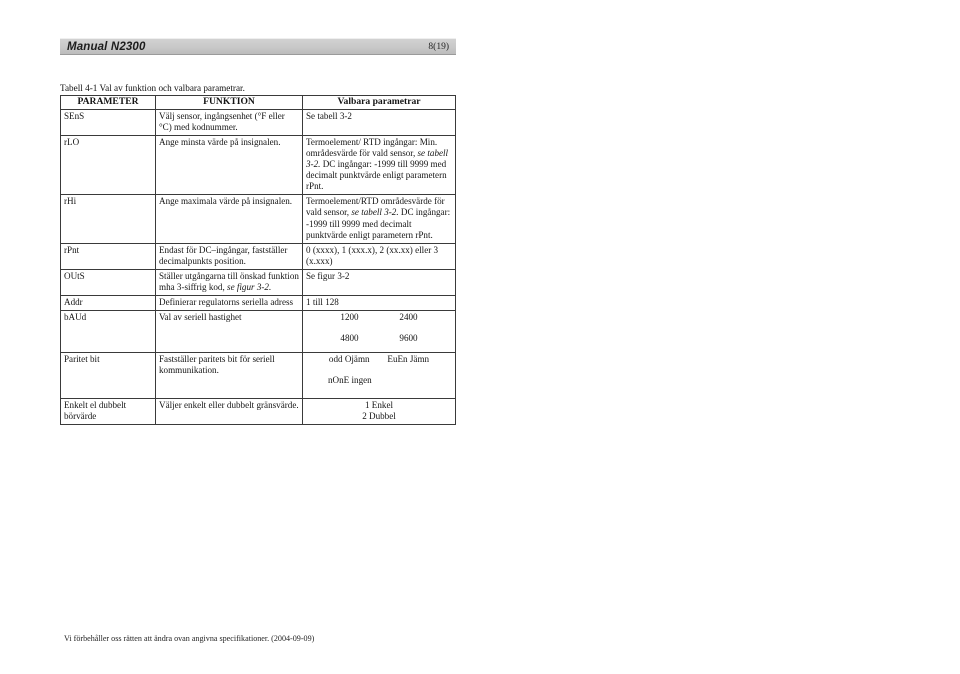  What do you see at coordinates (249, 287) in the screenshot?
I see `funktion-part-italic: se figur 3-2.` at bounding box center [249, 287].